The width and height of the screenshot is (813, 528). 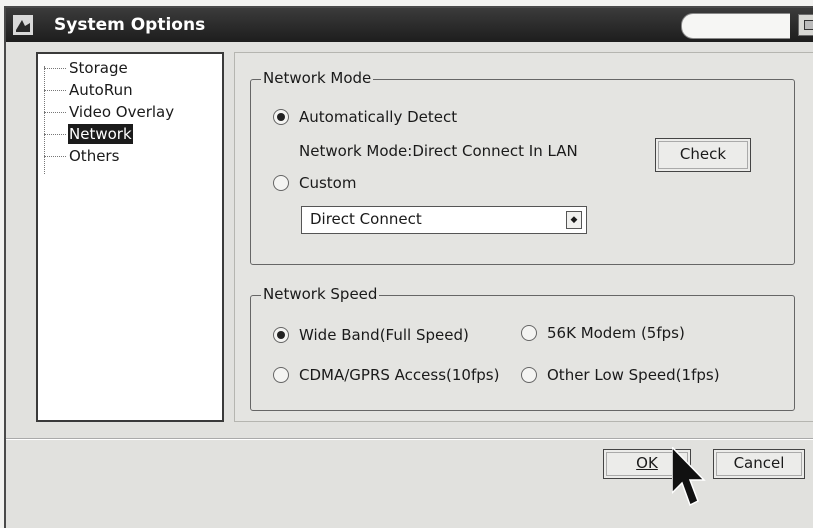 I want to click on check-button: Check, so click(x=703, y=155).